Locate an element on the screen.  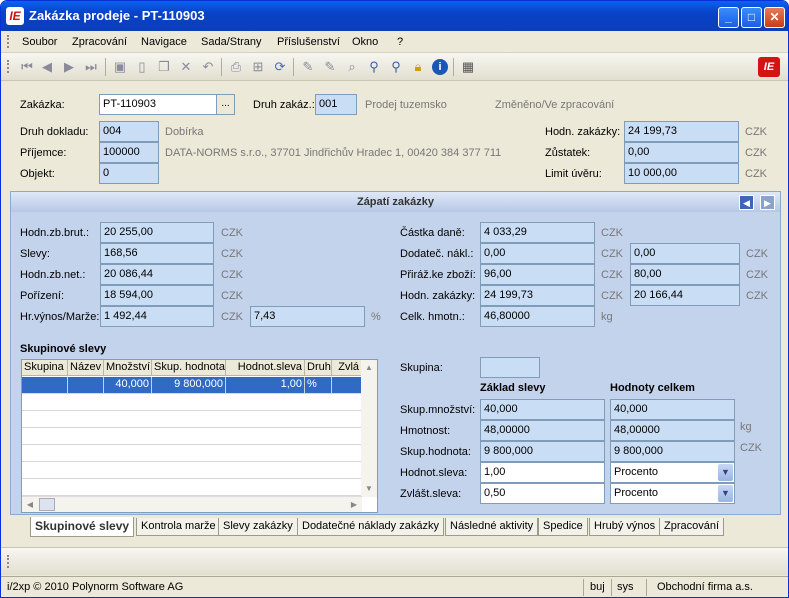
menu-navigace: Navigace is located at coordinates (164, 42).